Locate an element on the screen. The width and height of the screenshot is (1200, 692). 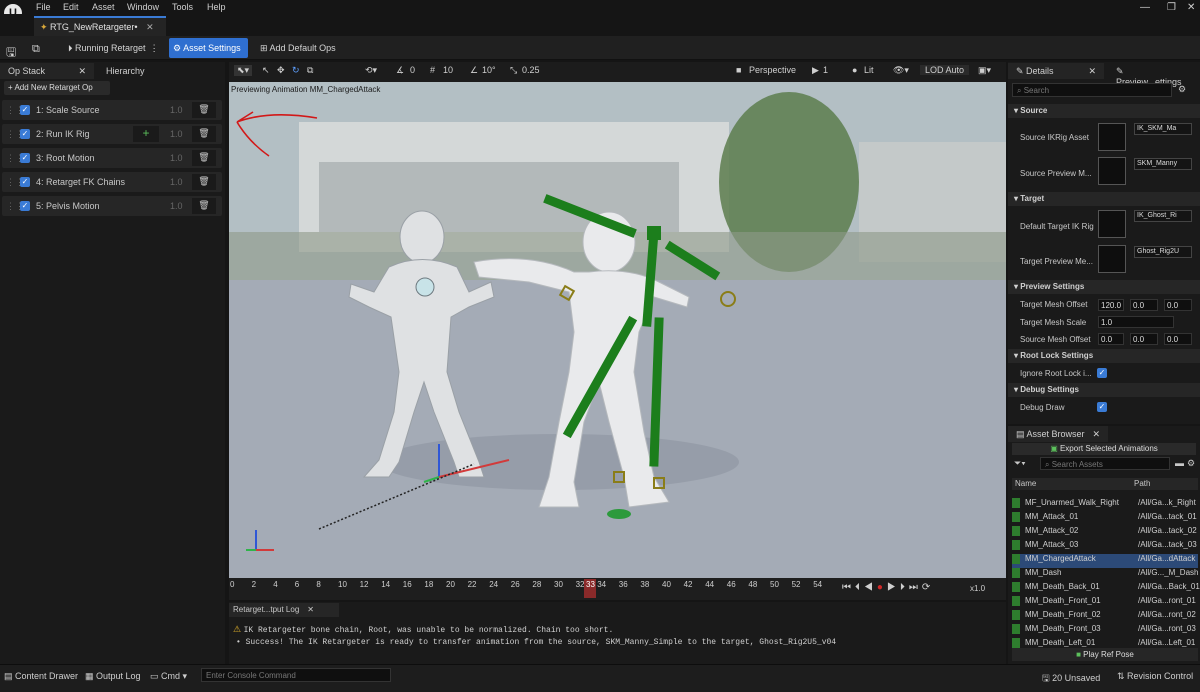
asset-row: MM_Attack_03/All/Ga...tack_03 is located at coordinates (1105, 547).